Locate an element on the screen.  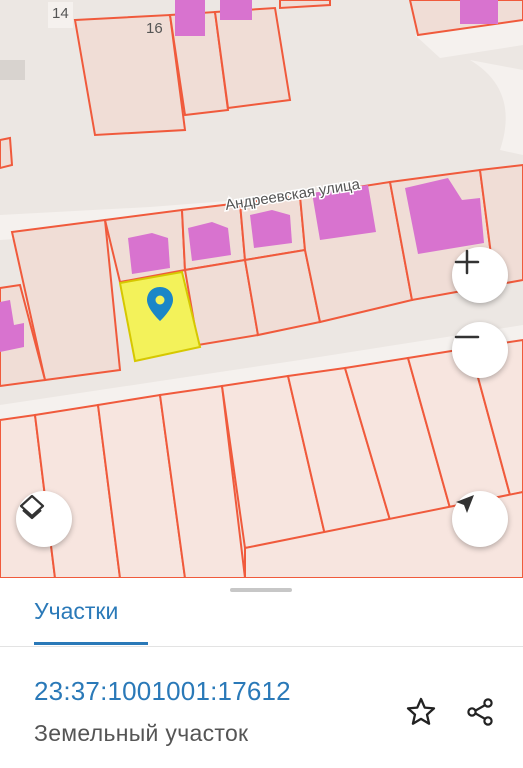
object-type: Земельный участок is located at coordinates (141, 733).